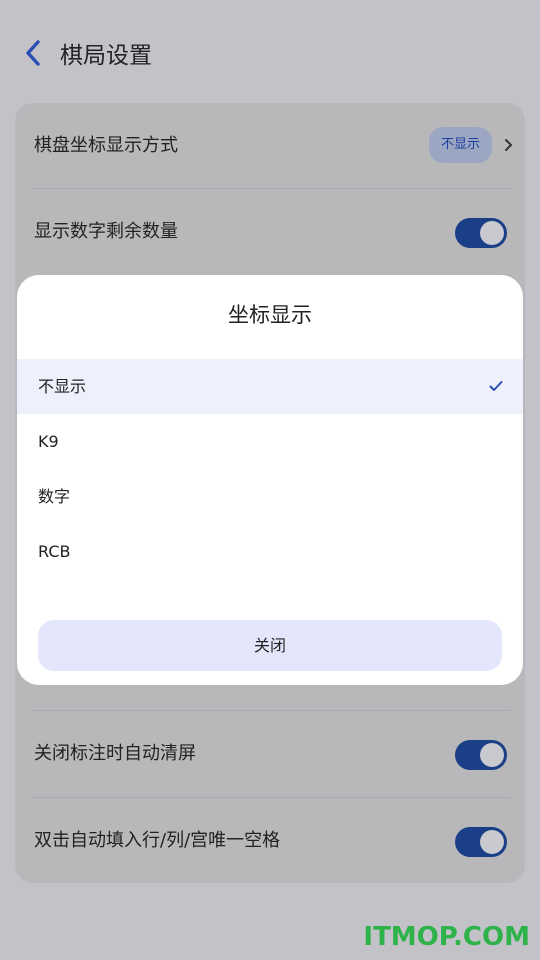 The width and height of the screenshot is (540, 960). Describe the element at coordinates (270, 645) in the screenshot. I see `close-button: 关闭` at that location.